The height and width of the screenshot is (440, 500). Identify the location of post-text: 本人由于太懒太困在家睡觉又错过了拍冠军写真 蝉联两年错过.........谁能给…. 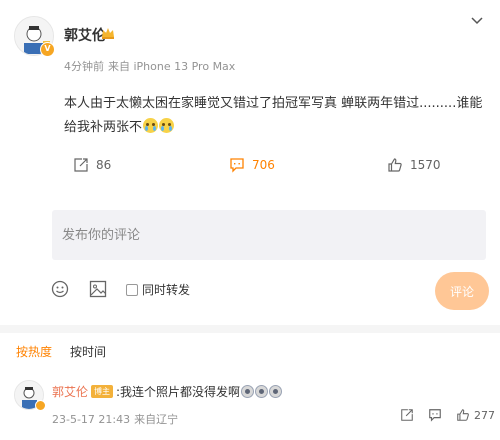
(273, 115).